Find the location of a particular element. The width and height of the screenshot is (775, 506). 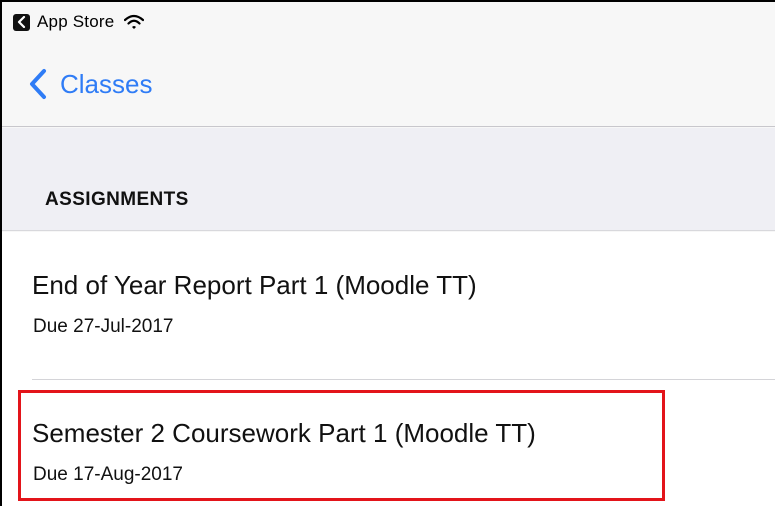

wifi-icon is located at coordinates (134, 21).